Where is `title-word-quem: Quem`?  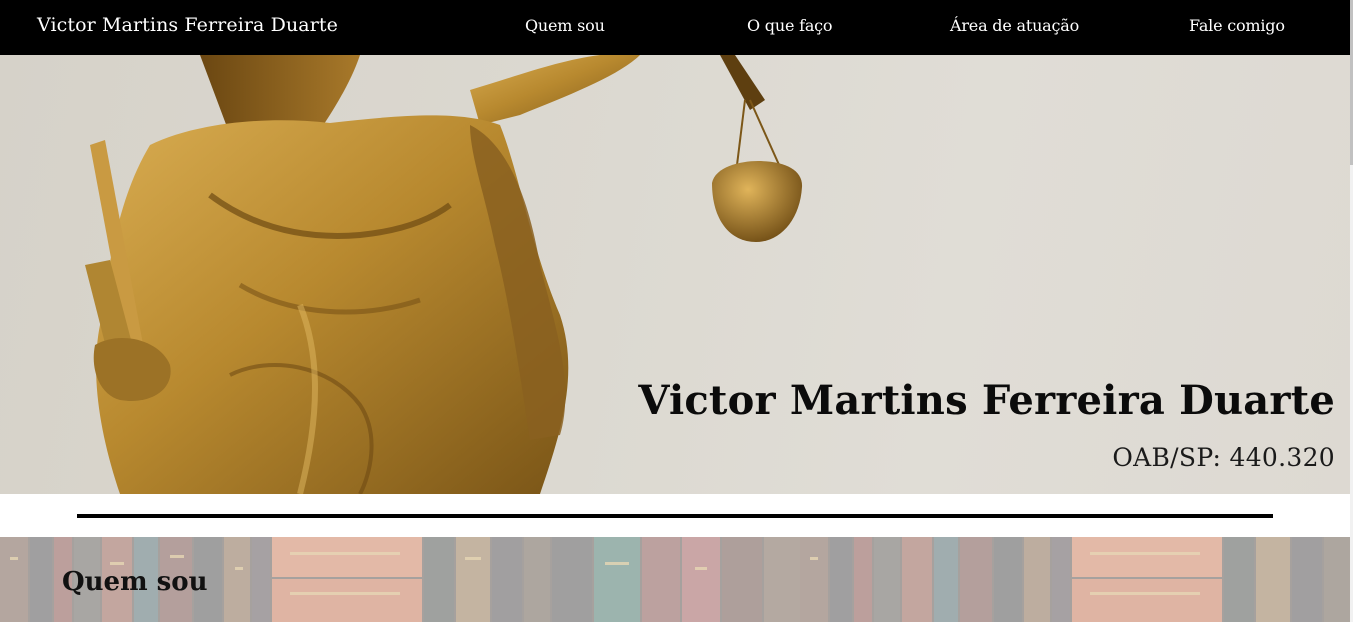
title-word-quem: Quem is located at coordinates (105, 582).